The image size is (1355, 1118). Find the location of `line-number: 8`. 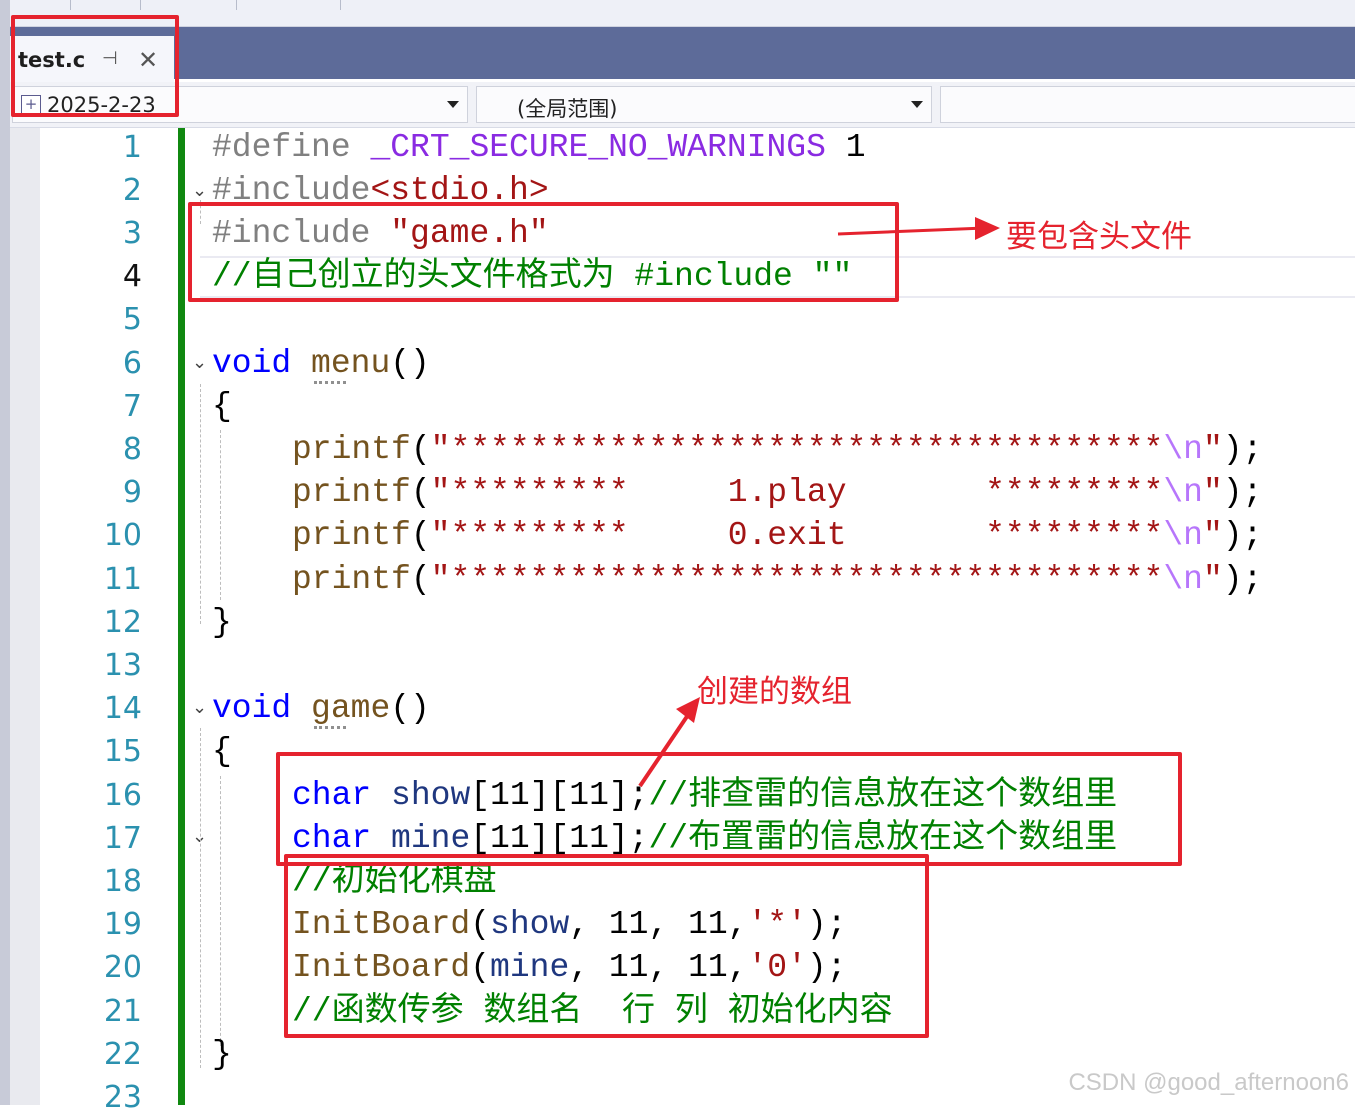

line-number: 8 is located at coordinates (132, 449).